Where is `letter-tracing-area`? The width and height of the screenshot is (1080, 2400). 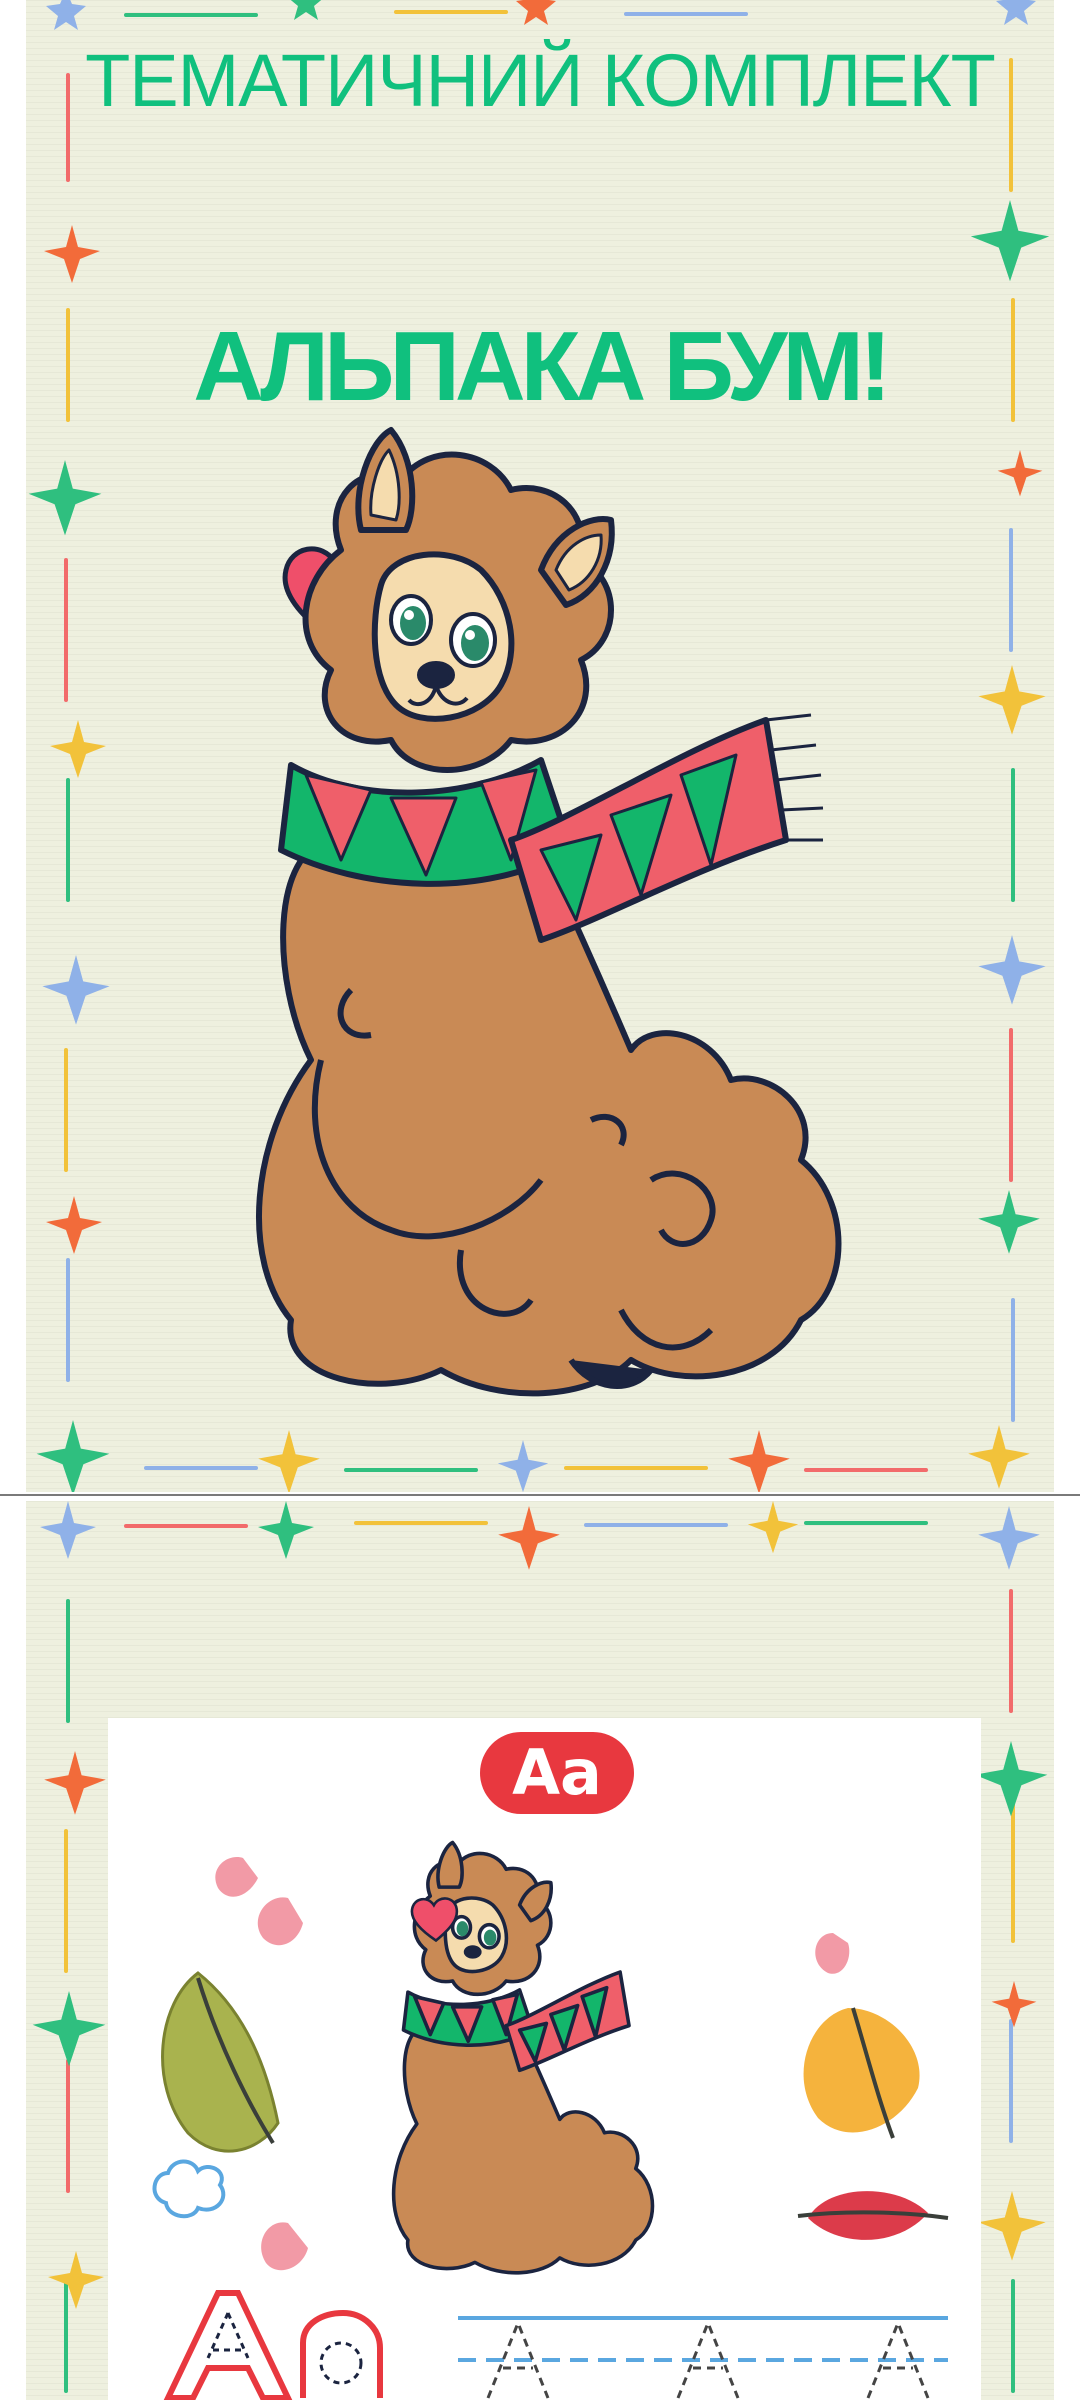 letter-tracing-area is located at coordinates (555, 2345).